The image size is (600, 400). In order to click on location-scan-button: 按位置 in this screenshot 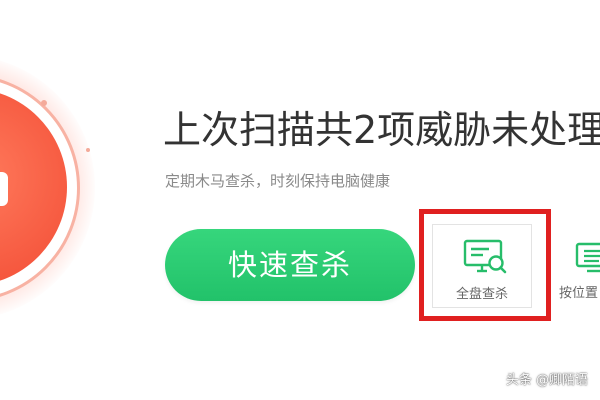, I will do `click(579, 266)`.